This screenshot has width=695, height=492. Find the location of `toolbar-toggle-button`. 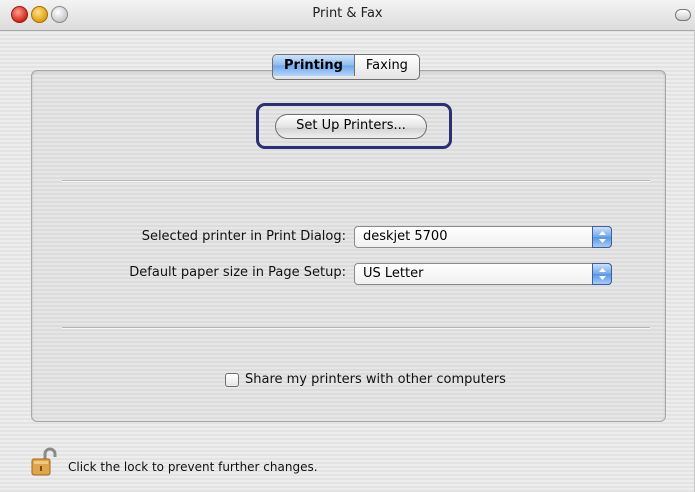

toolbar-toggle-button is located at coordinates (683, 15).